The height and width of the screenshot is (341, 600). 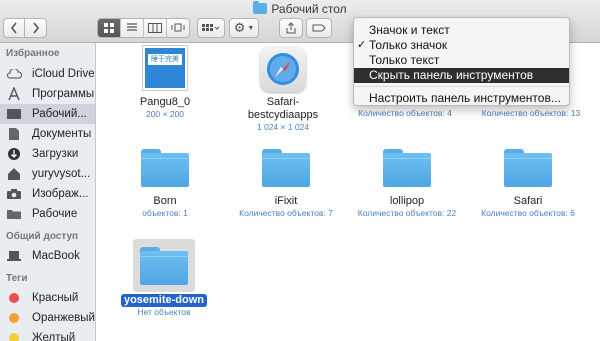 I want to click on column-view-button, so click(x=155, y=28).